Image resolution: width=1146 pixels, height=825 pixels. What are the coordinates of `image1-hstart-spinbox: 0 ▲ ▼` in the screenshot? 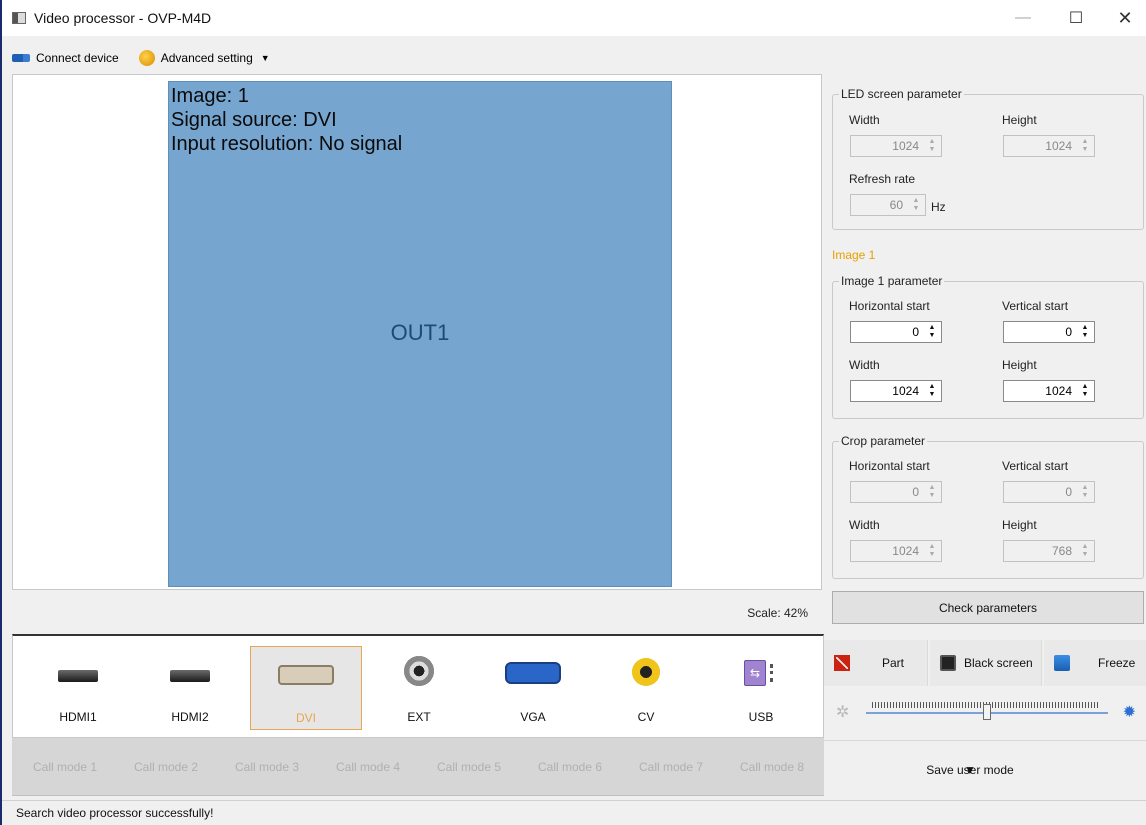 It's located at (896, 332).